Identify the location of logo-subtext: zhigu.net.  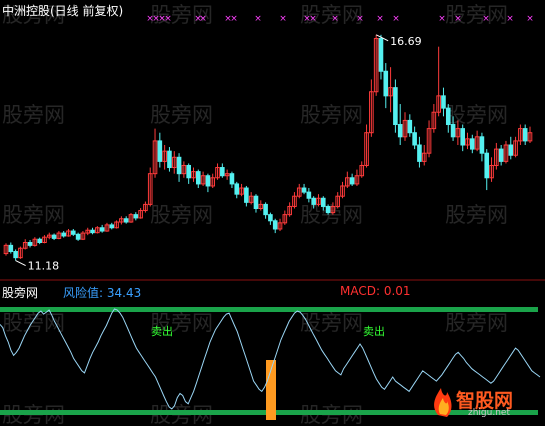
(489, 413).